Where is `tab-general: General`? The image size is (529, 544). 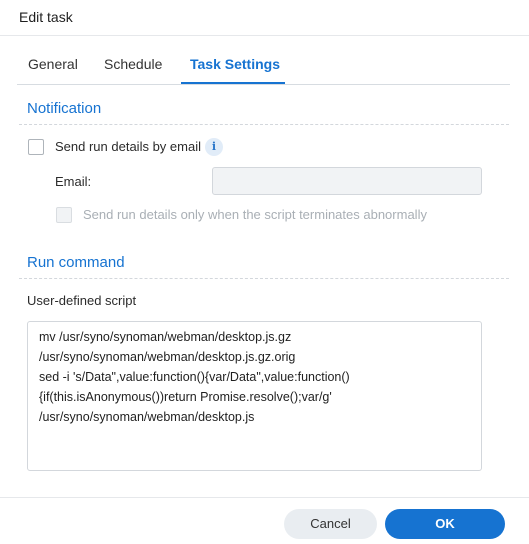
tab-general: General is located at coordinates (53, 64).